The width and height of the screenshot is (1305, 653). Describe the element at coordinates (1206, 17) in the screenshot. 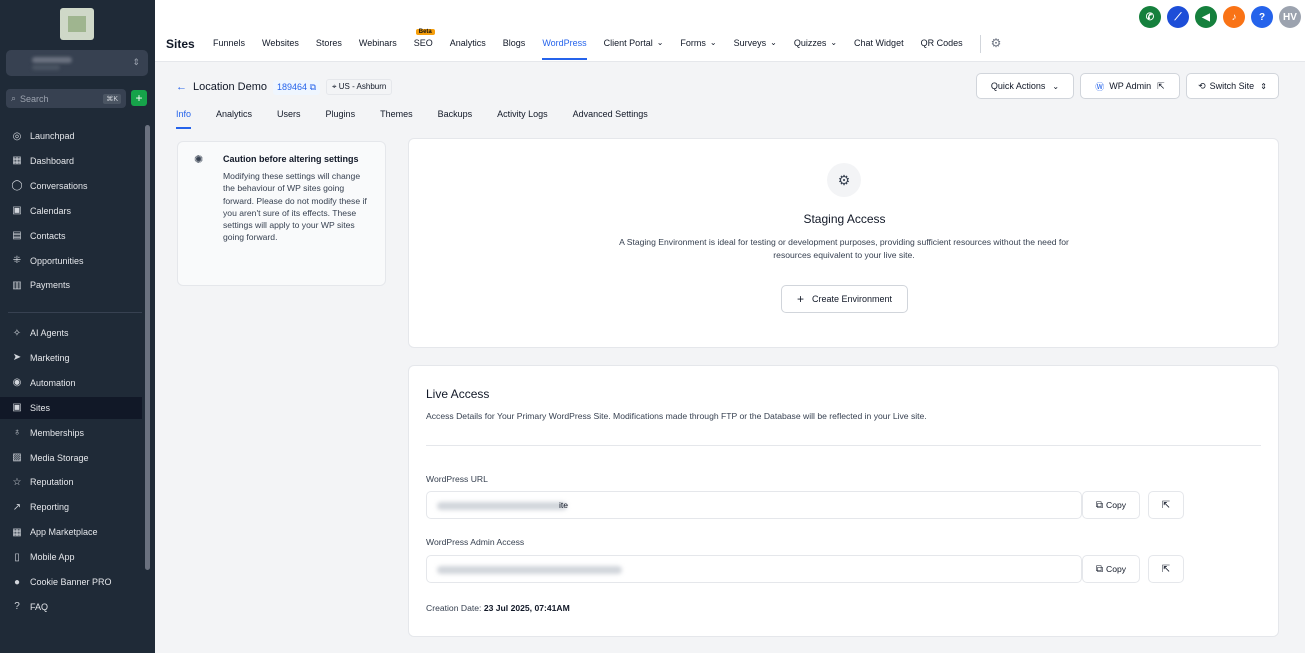

I see `megaphone-icon: ◀` at that location.